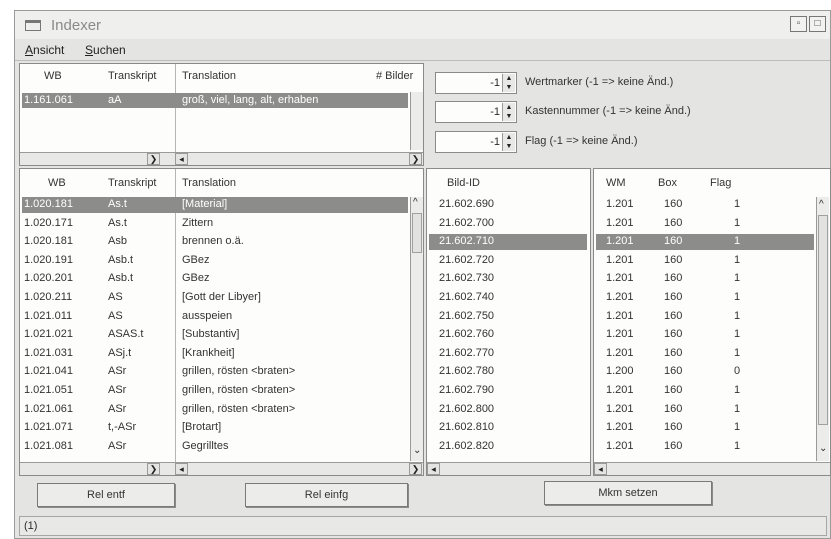 This screenshot has width=831, height=539. I want to click on column-header-flag: Flag, so click(720, 183).